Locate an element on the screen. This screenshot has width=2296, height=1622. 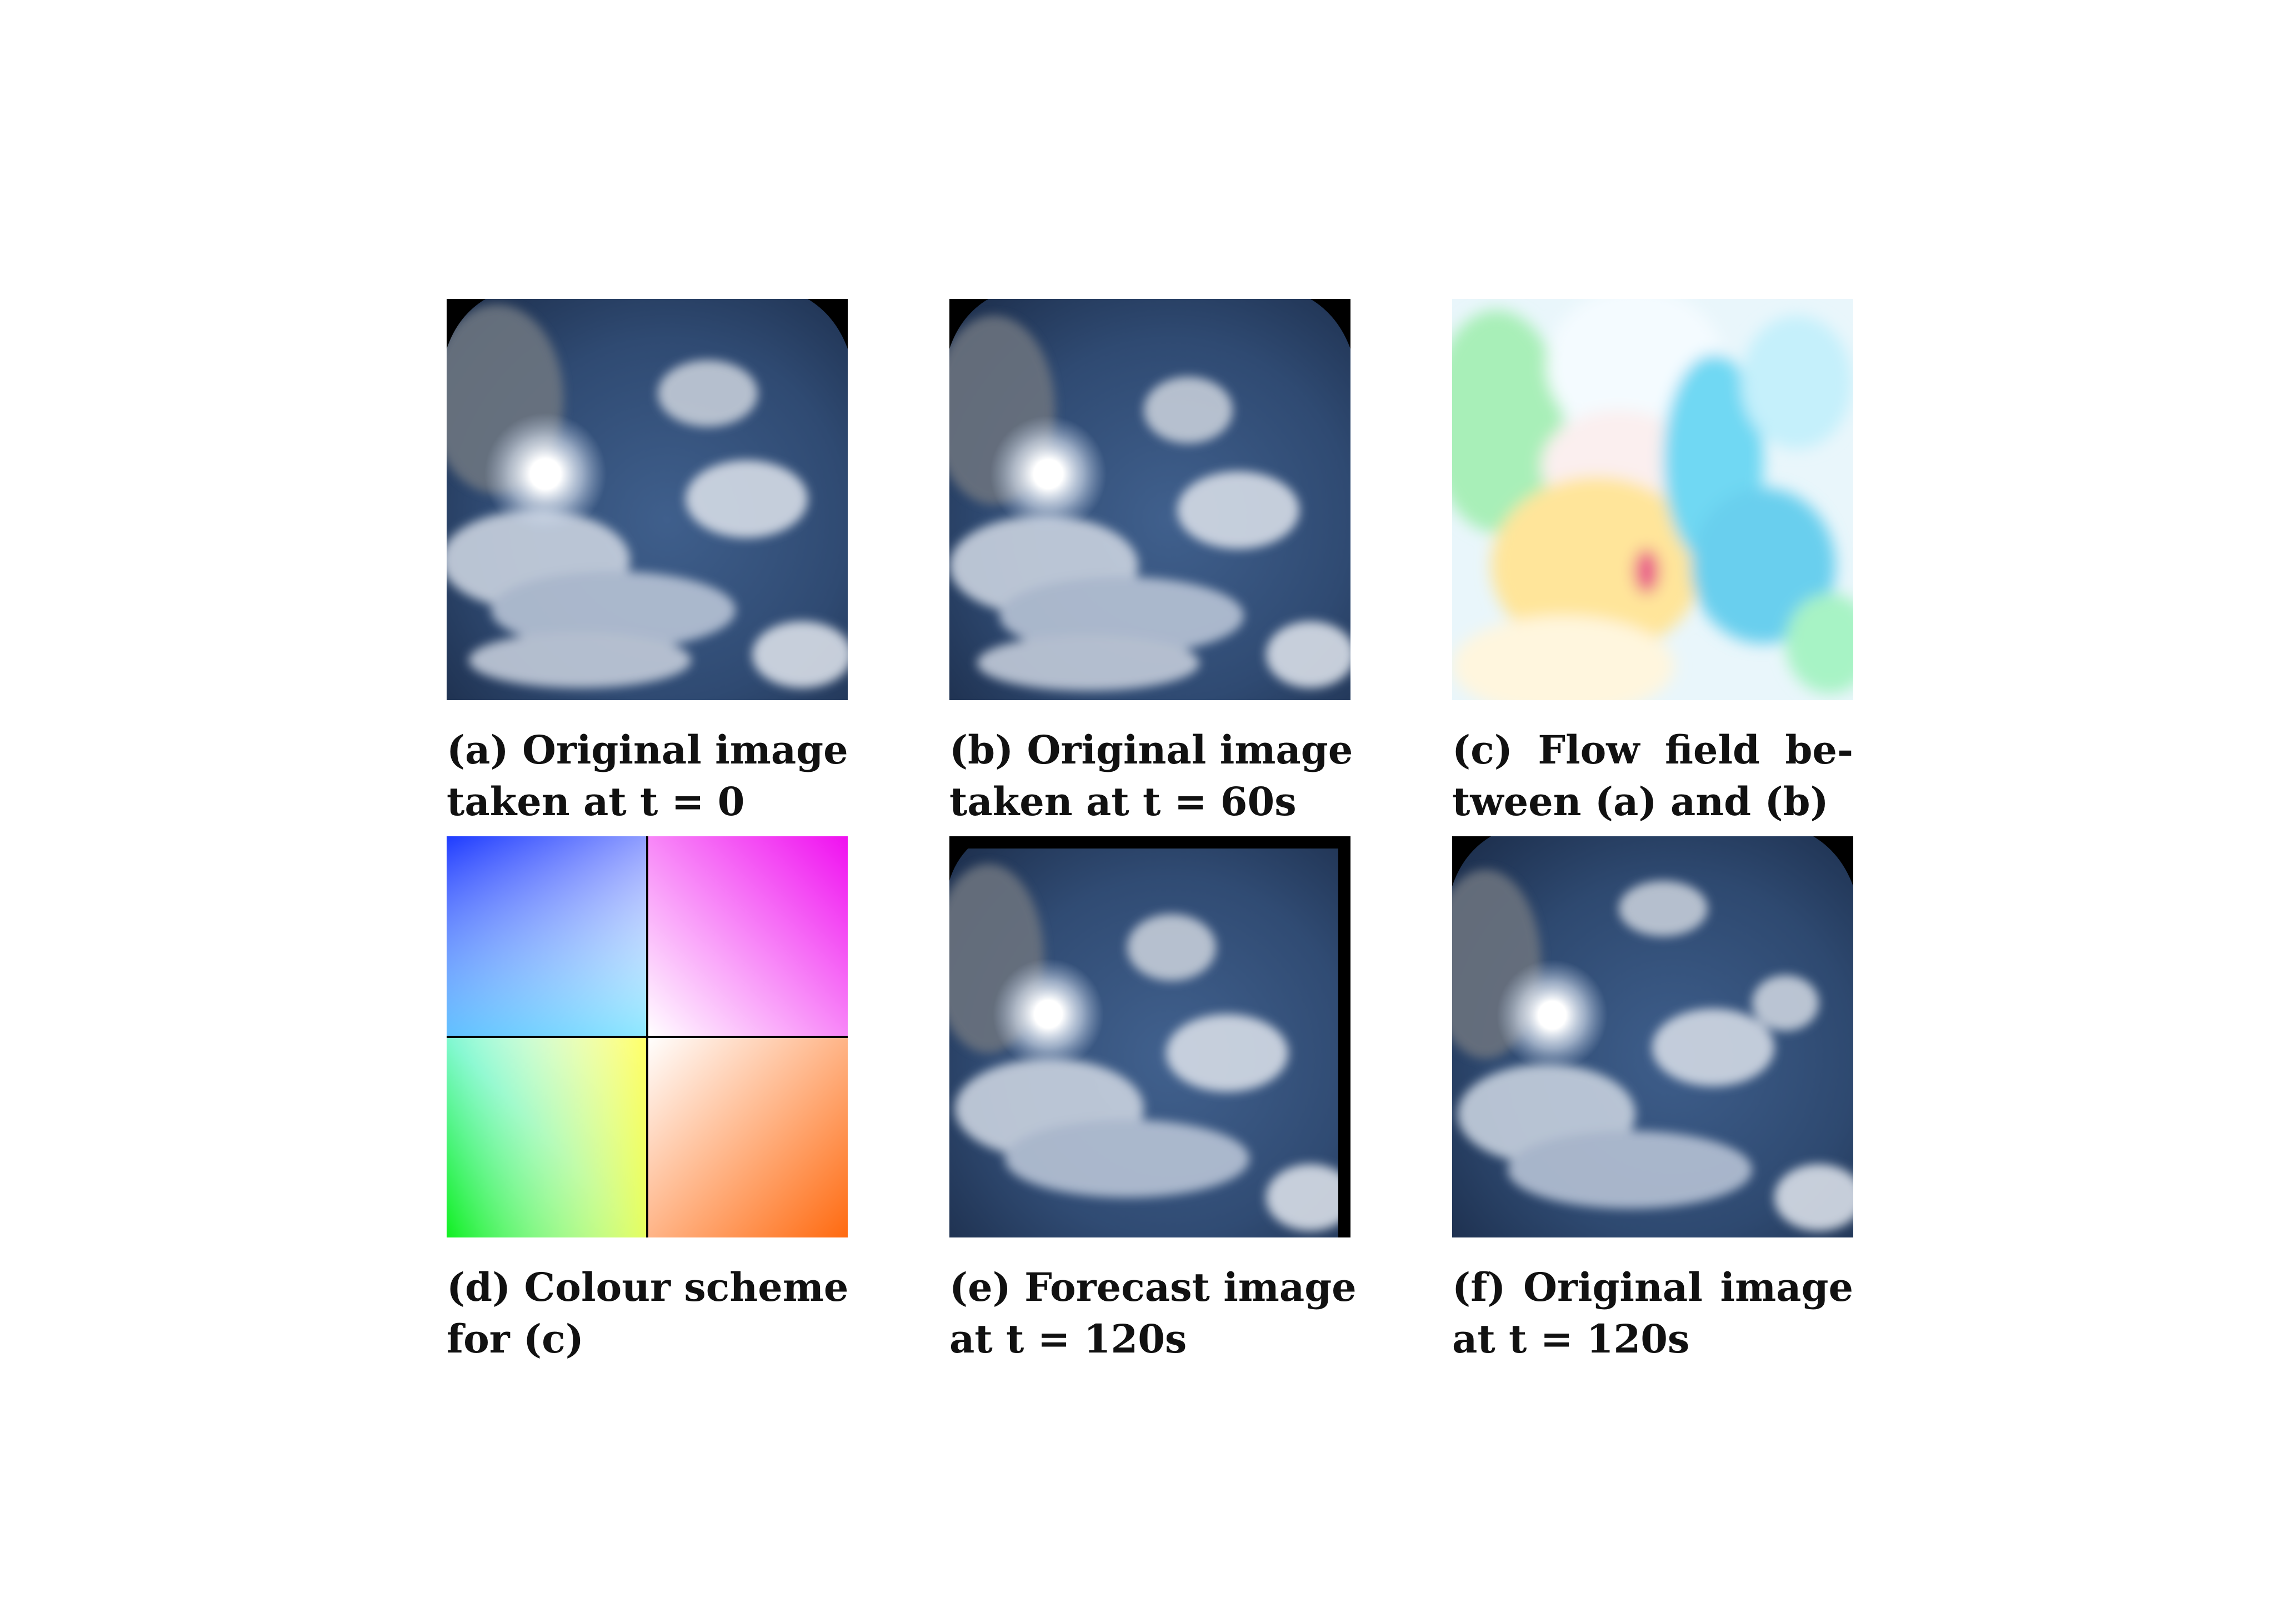
sky-image-a is located at coordinates (647, 499).